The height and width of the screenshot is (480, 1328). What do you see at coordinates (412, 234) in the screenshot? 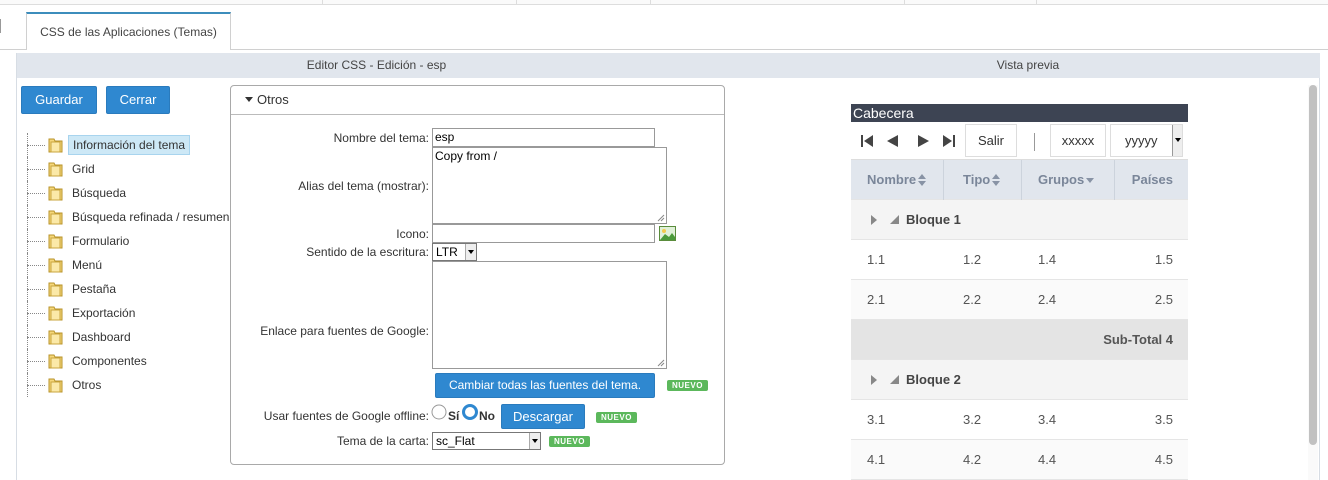
I see `icon-label: Icono:` at bounding box center [412, 234].